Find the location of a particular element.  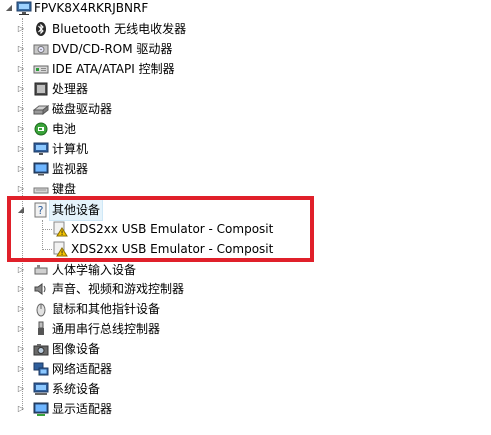

device-xds2xx-1: XDS2xx USB Emulator - Composit is located at coordinates (245, 229).